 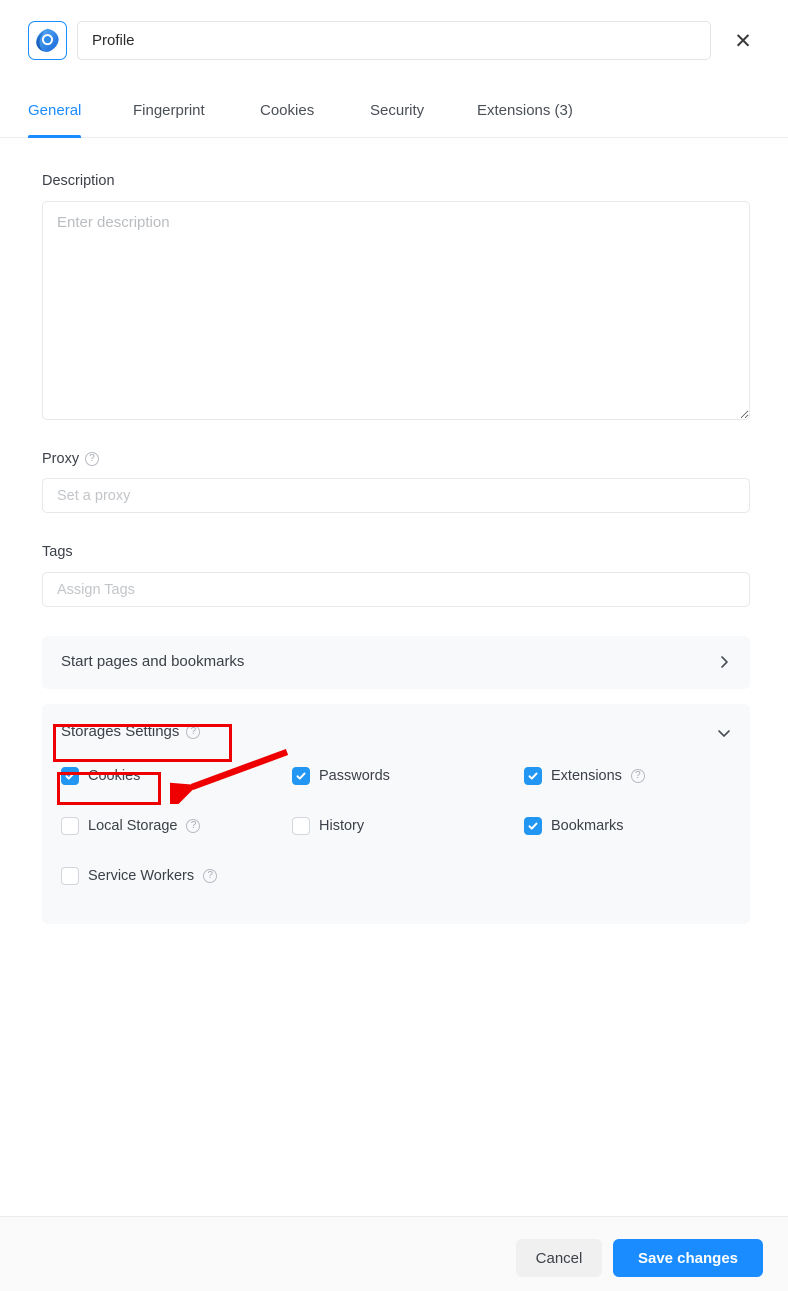 I want to click on tab-general-label: General, so click(x=55, y=110).